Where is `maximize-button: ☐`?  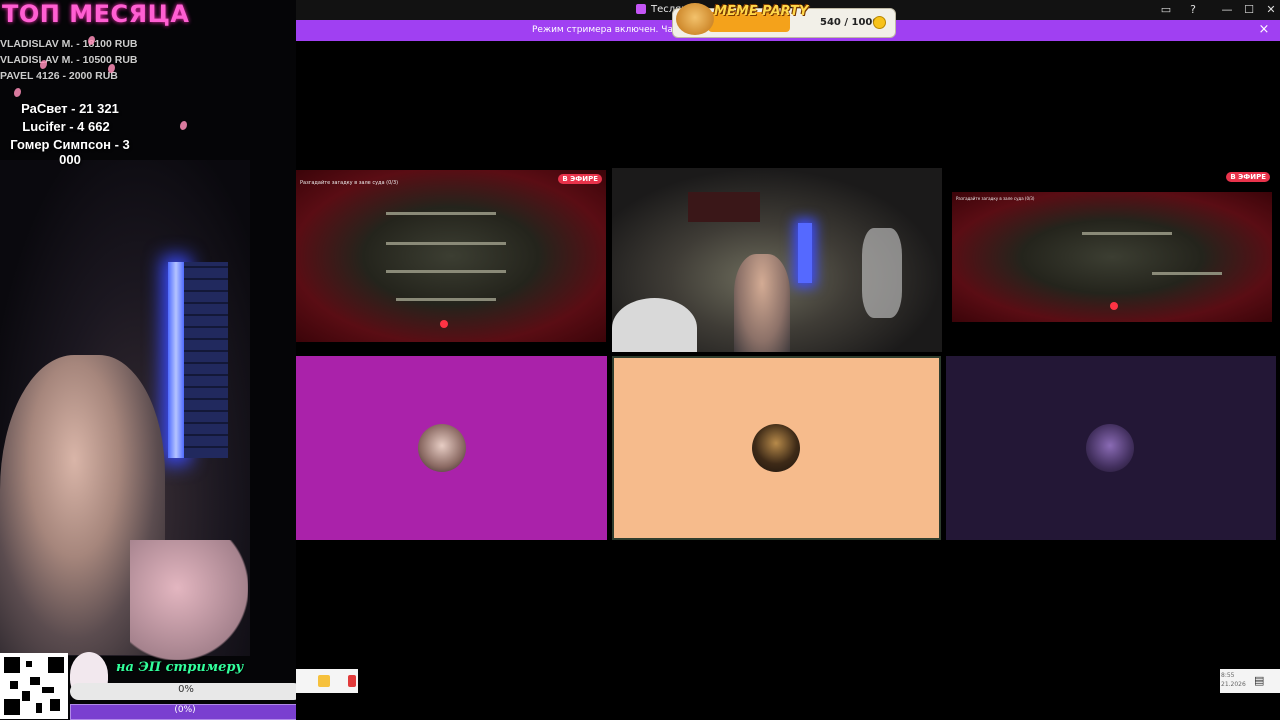
maximize-button: ☐ is located at coordinates (1249, 10).